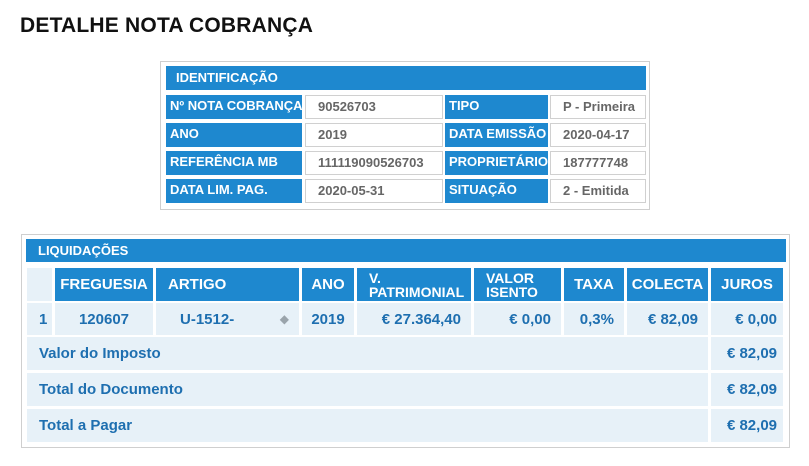 This screenshot has width=809, height=466. Describe the element at coordinates (512, 291) in the screenshot. I see `col-valor-isento-line2: ISENTO` at that location.